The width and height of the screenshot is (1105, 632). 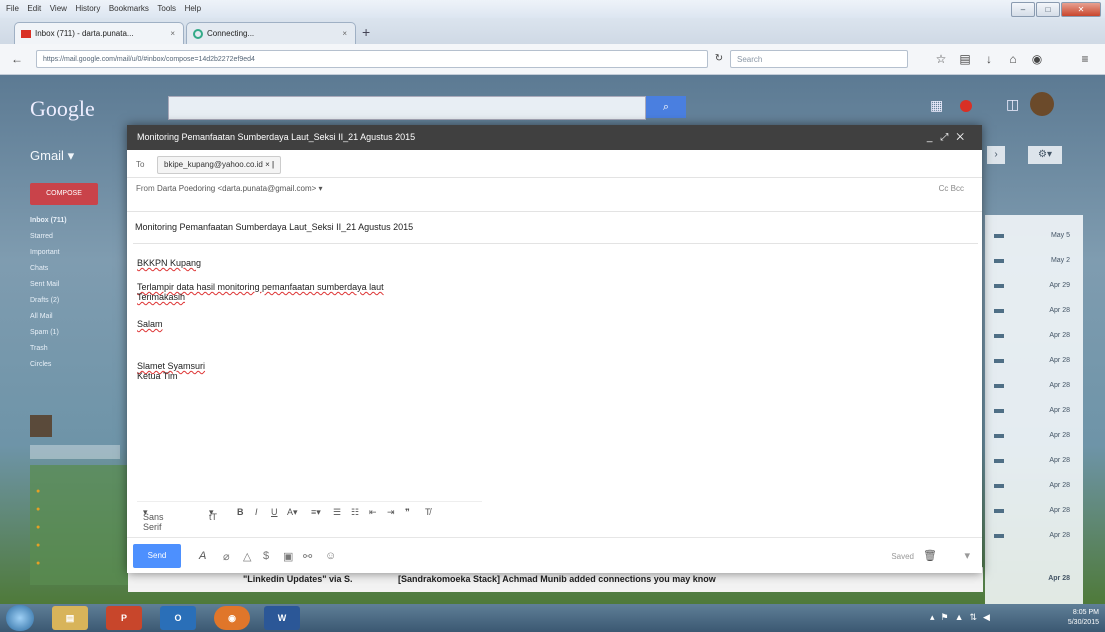 I want to click on minimize-button: –, so click(x=1023, y=9).